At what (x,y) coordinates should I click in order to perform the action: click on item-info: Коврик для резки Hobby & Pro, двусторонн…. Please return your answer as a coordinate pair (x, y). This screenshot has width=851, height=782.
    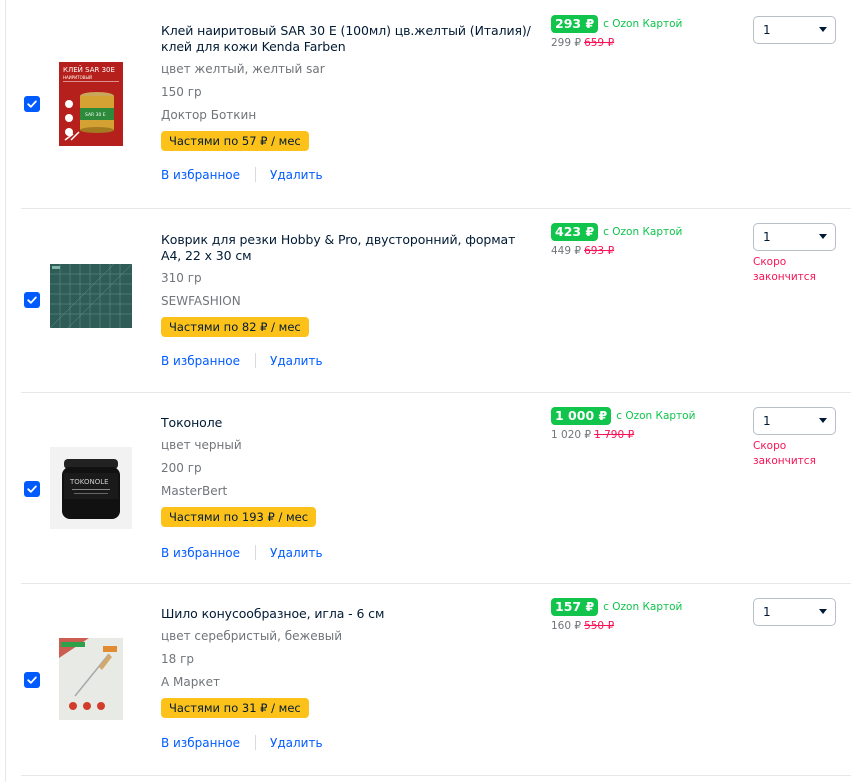
    Looking at the image, I should click on (346, 300).